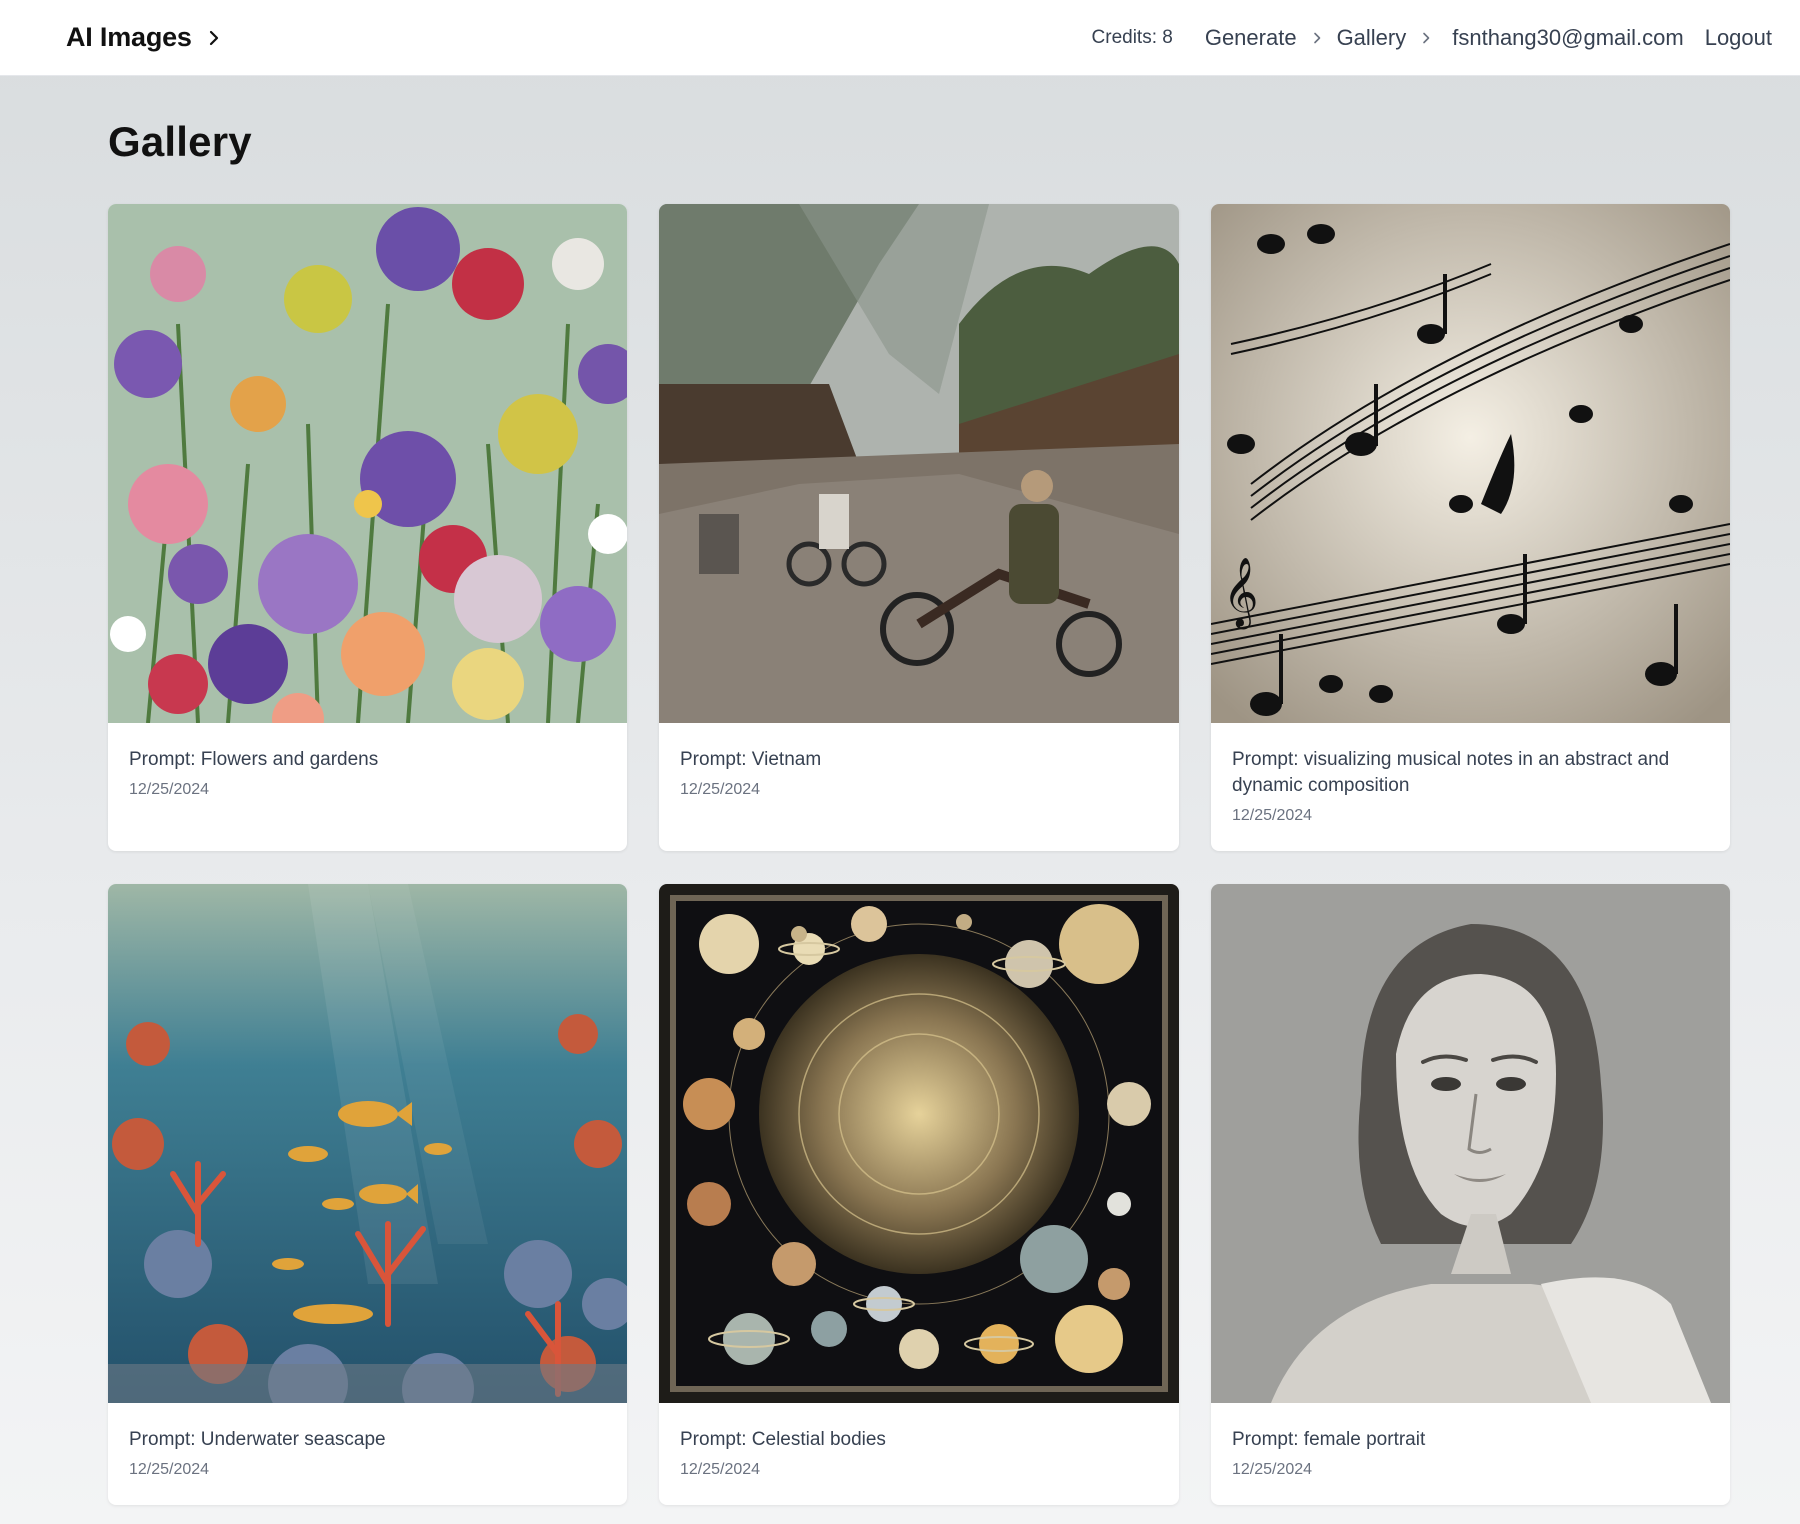 Image resolution: width=1800 pixels, height=1524 pixels. What do you see at coordinates (783, 1439) in the screenshot?
I see `card-prompt: Prompt: Celestial bodies` at bounding box center [783, 1439].